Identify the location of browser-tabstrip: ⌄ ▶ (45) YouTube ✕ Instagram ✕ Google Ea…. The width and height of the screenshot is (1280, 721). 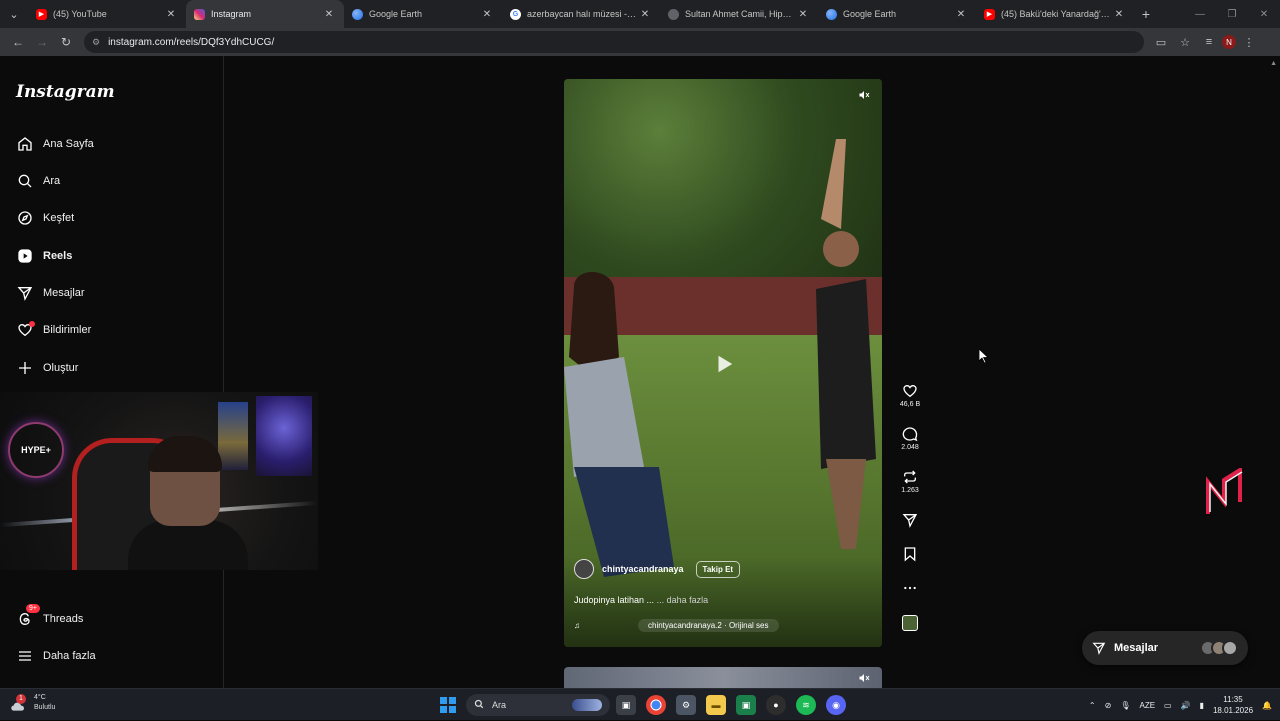
(640, 14).